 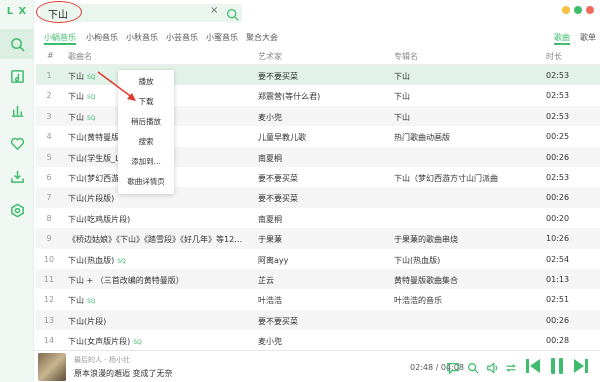 I want to click on table-row: 10 下山(热血版) SQ 阿离ayy 下山(热血版) 02:54, so click(x=318, y=259).